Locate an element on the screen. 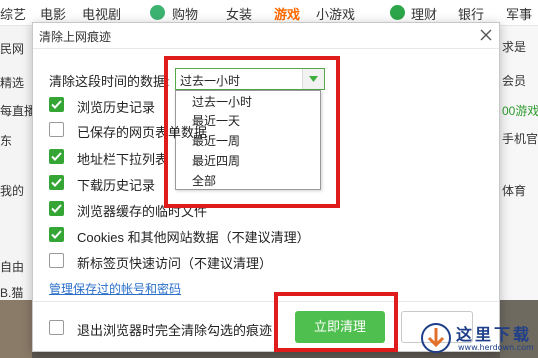 The height and width of the screenshot is (358, 538). watermark-logo: 这里下载 www.herdown.com is located at coordinates (478, 338).